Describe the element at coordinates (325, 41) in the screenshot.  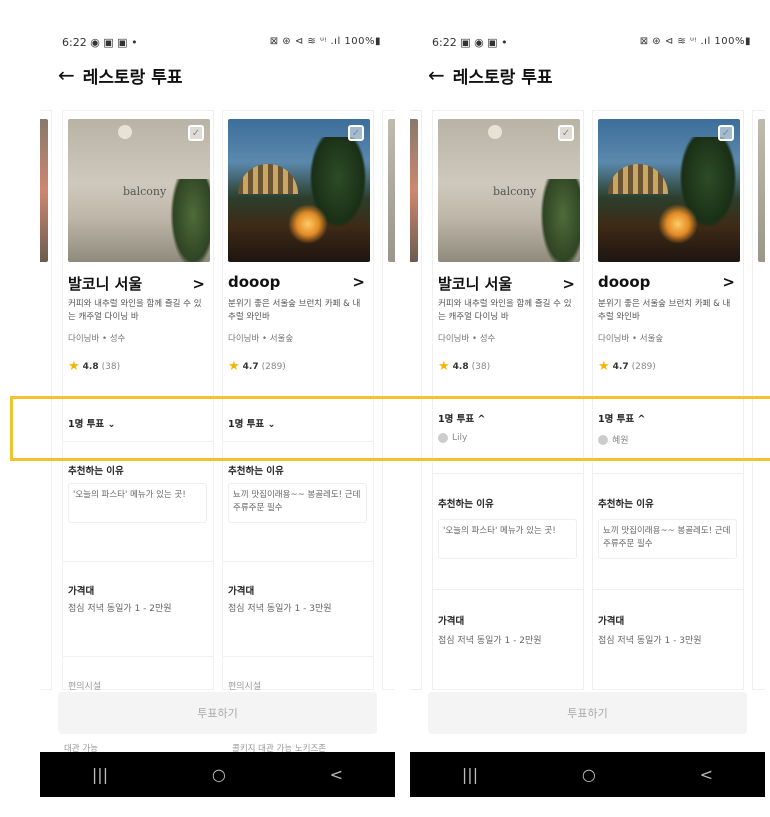
I see `status-right: ⊠ ⊛ ⊲ ≋ ᵘᵎ .ıl 100%▮` at that location.